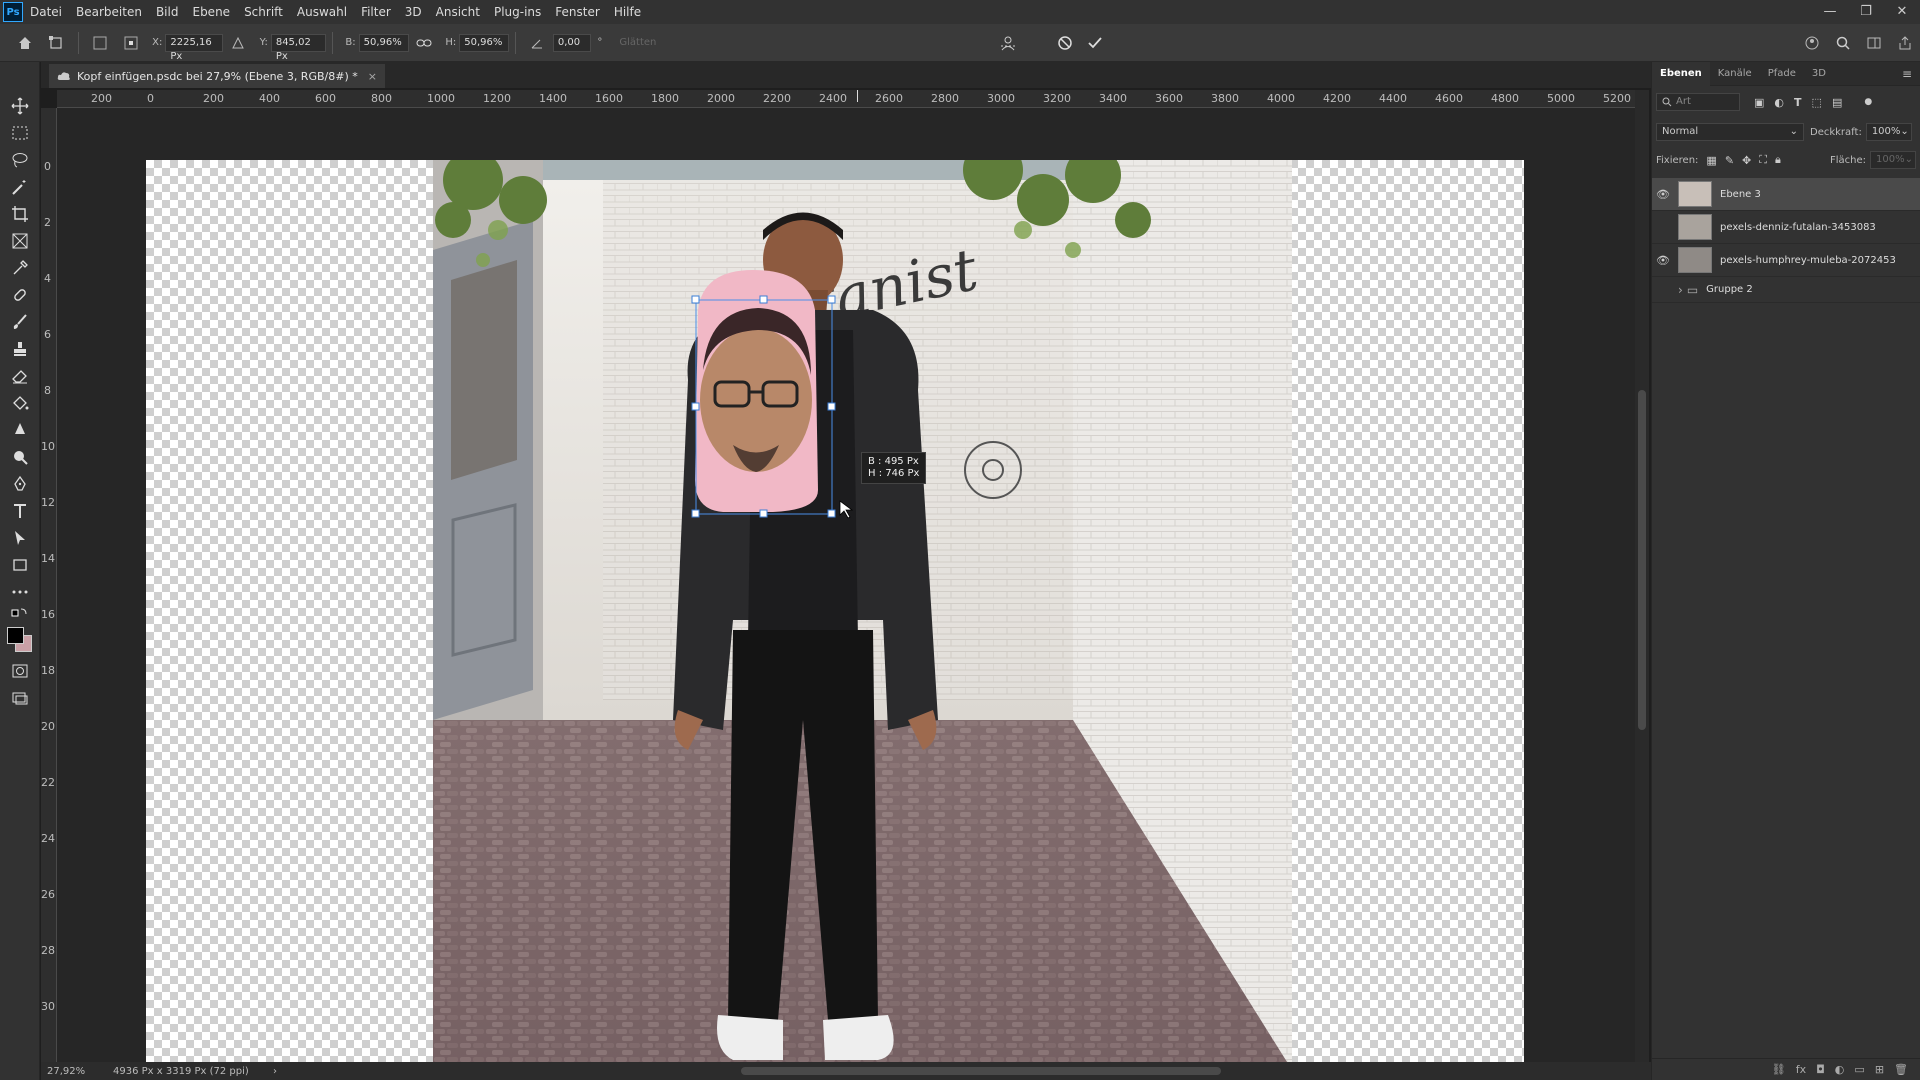  I want to click on transform-tool-icon, so click(56, 43).